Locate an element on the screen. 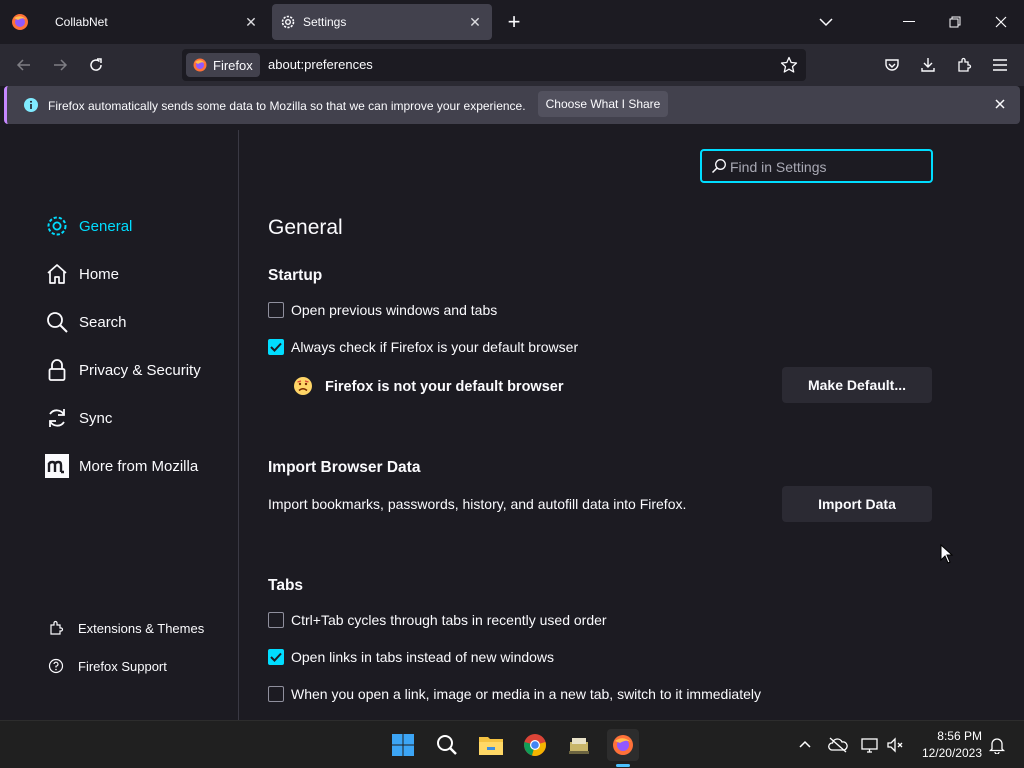  footer-link-label: Extensions & Themes is located at coordinates (141, 628).